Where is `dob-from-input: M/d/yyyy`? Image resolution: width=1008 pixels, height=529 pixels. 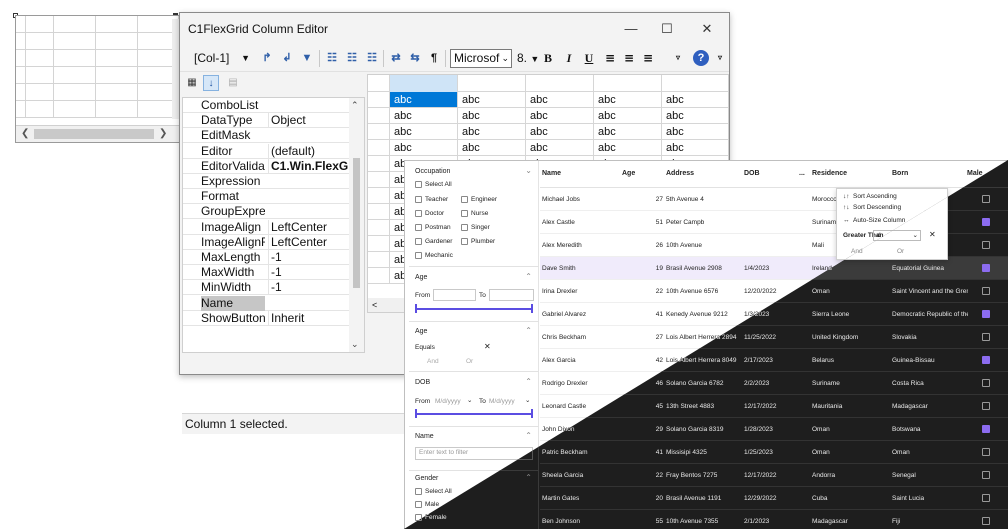 dob-from-input: M/d/yyyy is located at coordinates (448, 401).